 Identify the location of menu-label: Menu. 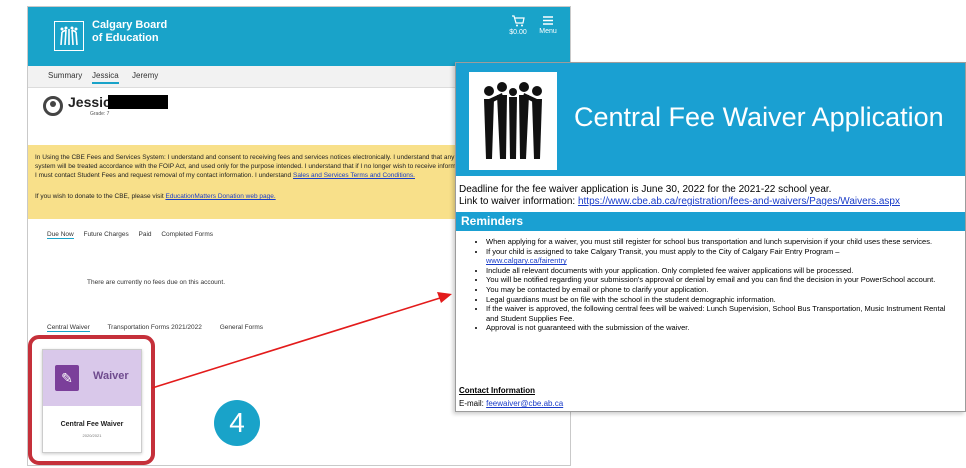
(548, 31).